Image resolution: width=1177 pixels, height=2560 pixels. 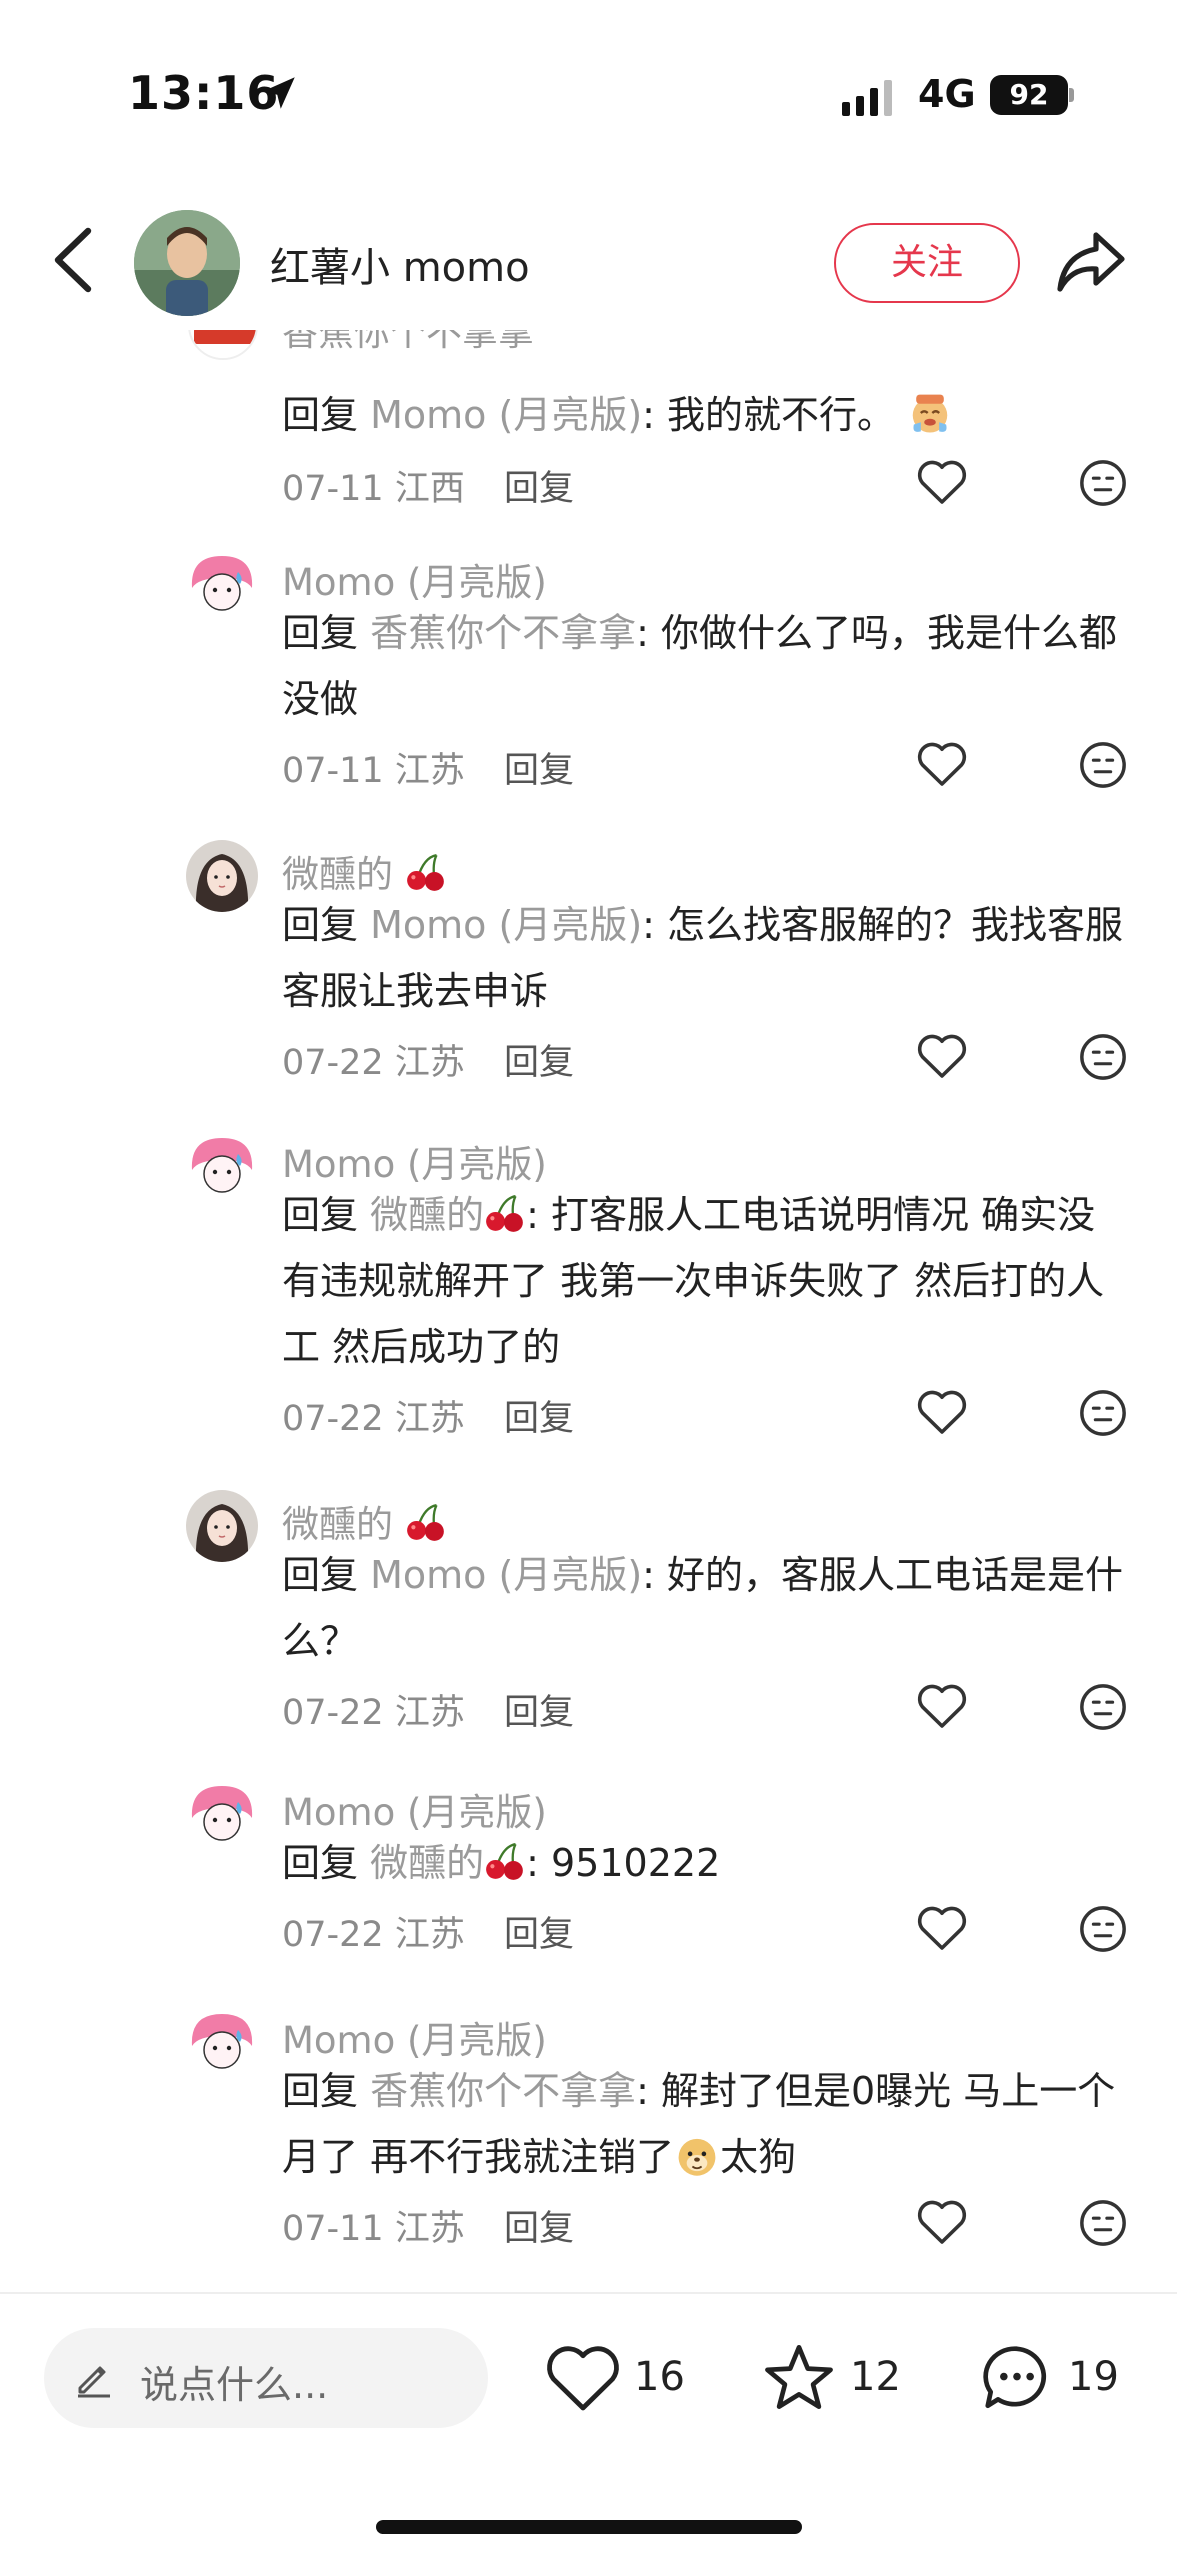 I want to click on comment-text: 回复 微醺的 : 9510222, so click(x=501, y=1863).